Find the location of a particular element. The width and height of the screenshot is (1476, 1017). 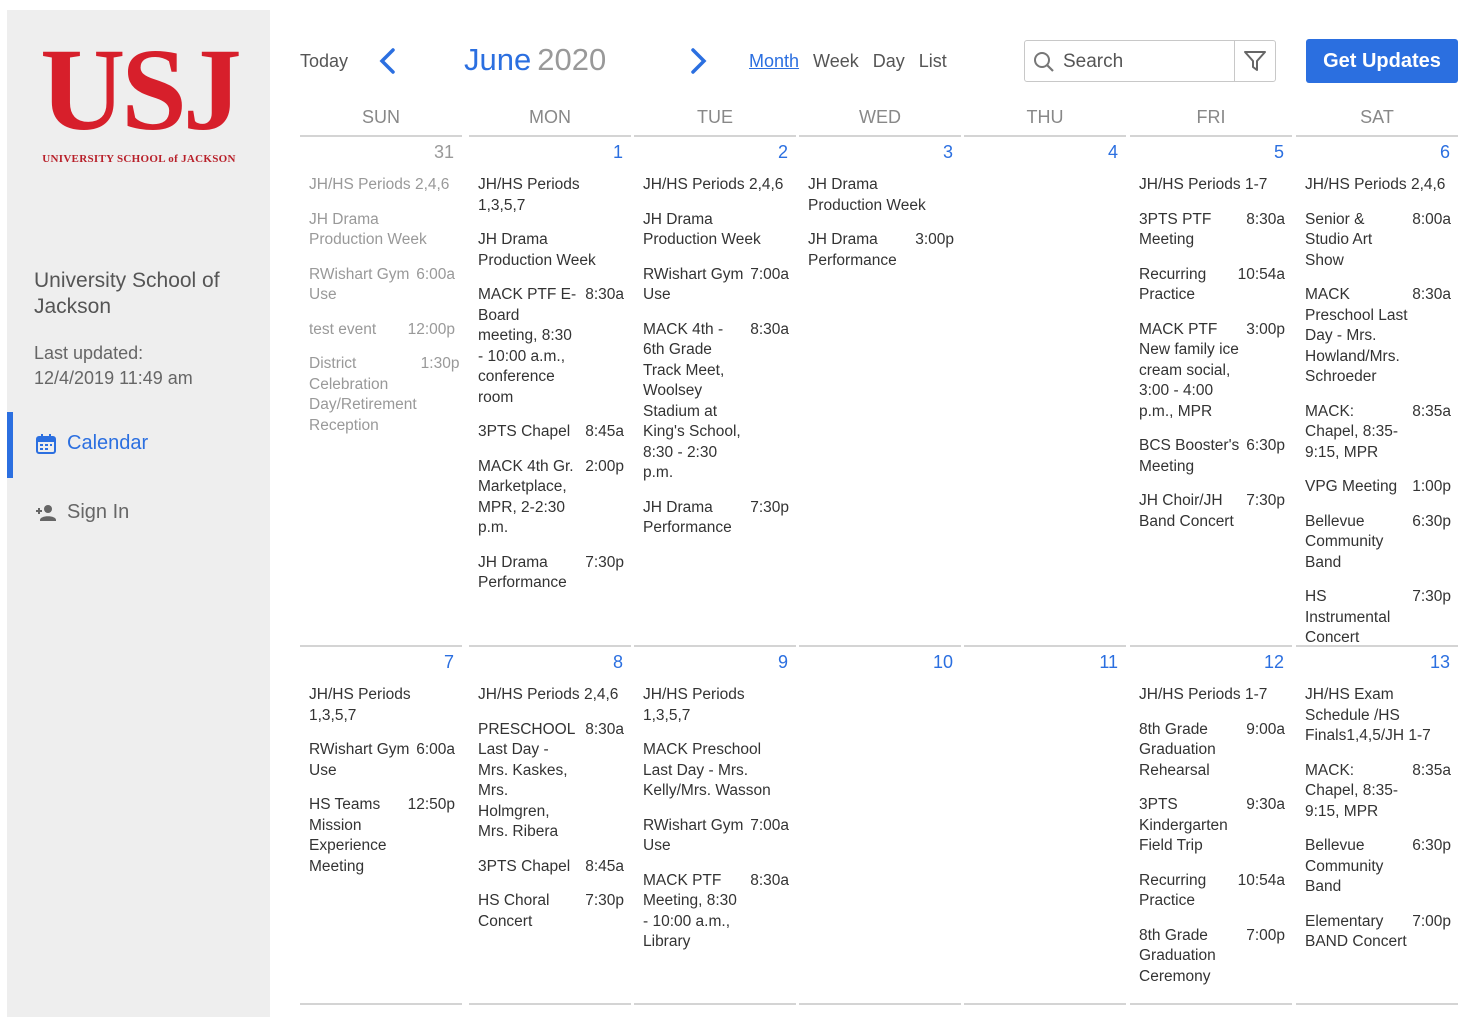

filter-button is located at coordinates (1254, 61).